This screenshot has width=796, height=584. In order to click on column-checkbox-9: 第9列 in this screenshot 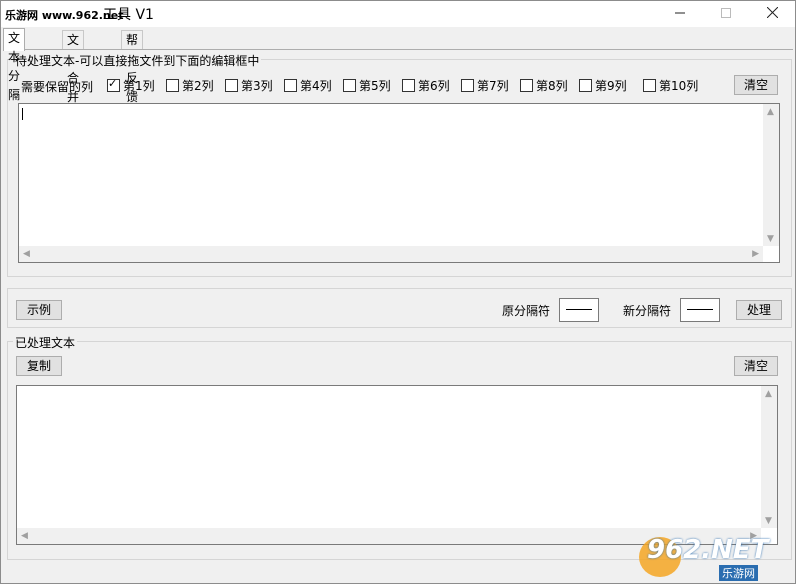, I will do `click(603, 85)`.